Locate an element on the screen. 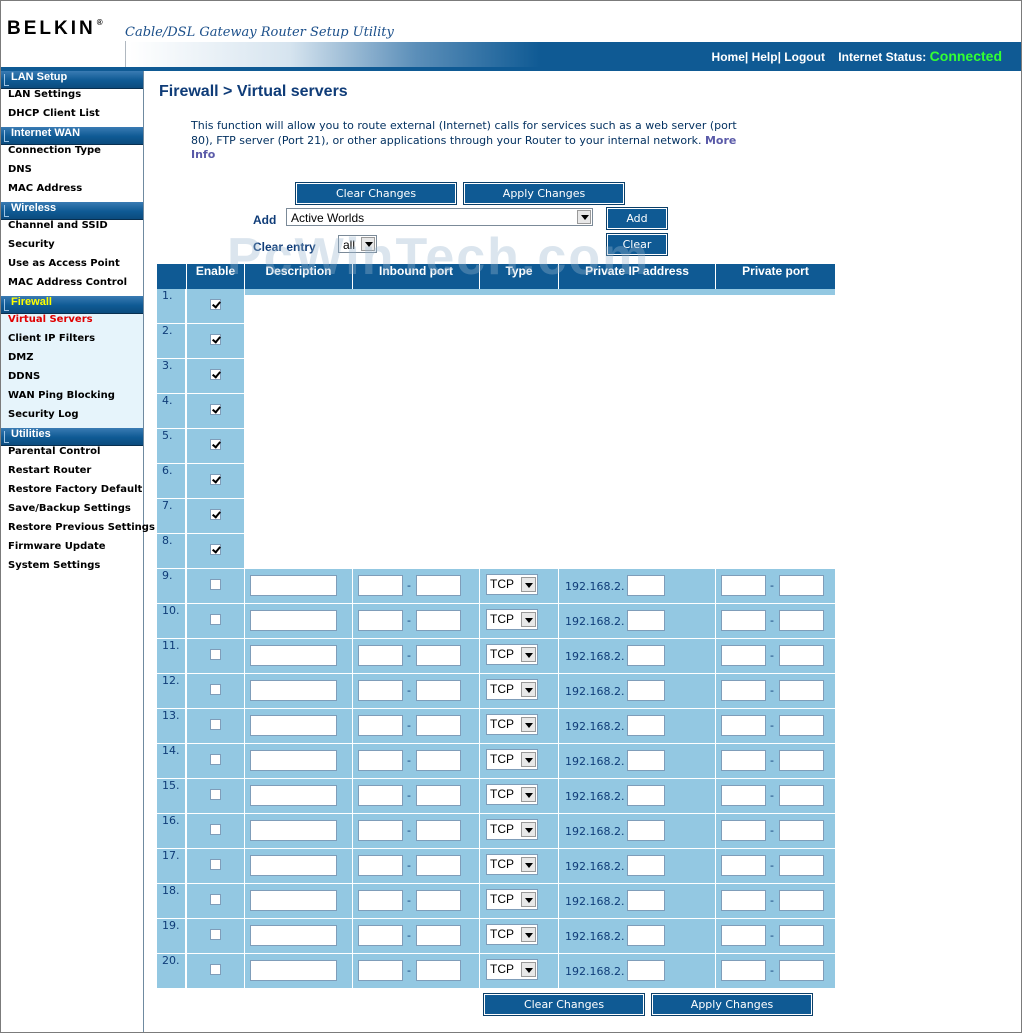 The height and width of the screenshot is (1033, 1022). sidebar-item-connection-type: Connection Type is located at coordinates (72, 154).